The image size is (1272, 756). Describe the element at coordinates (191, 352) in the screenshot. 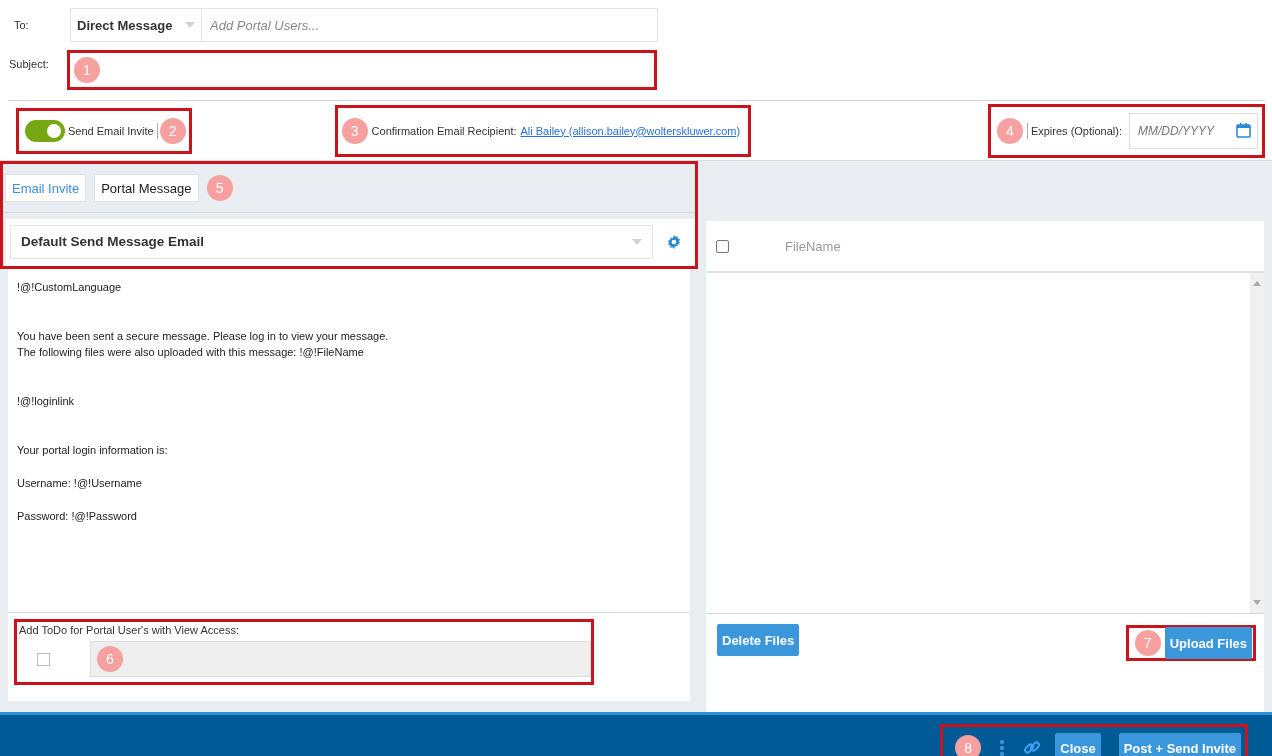

I see `message-text: The following files were also uploaded with this message: !@!FileName` at that location.